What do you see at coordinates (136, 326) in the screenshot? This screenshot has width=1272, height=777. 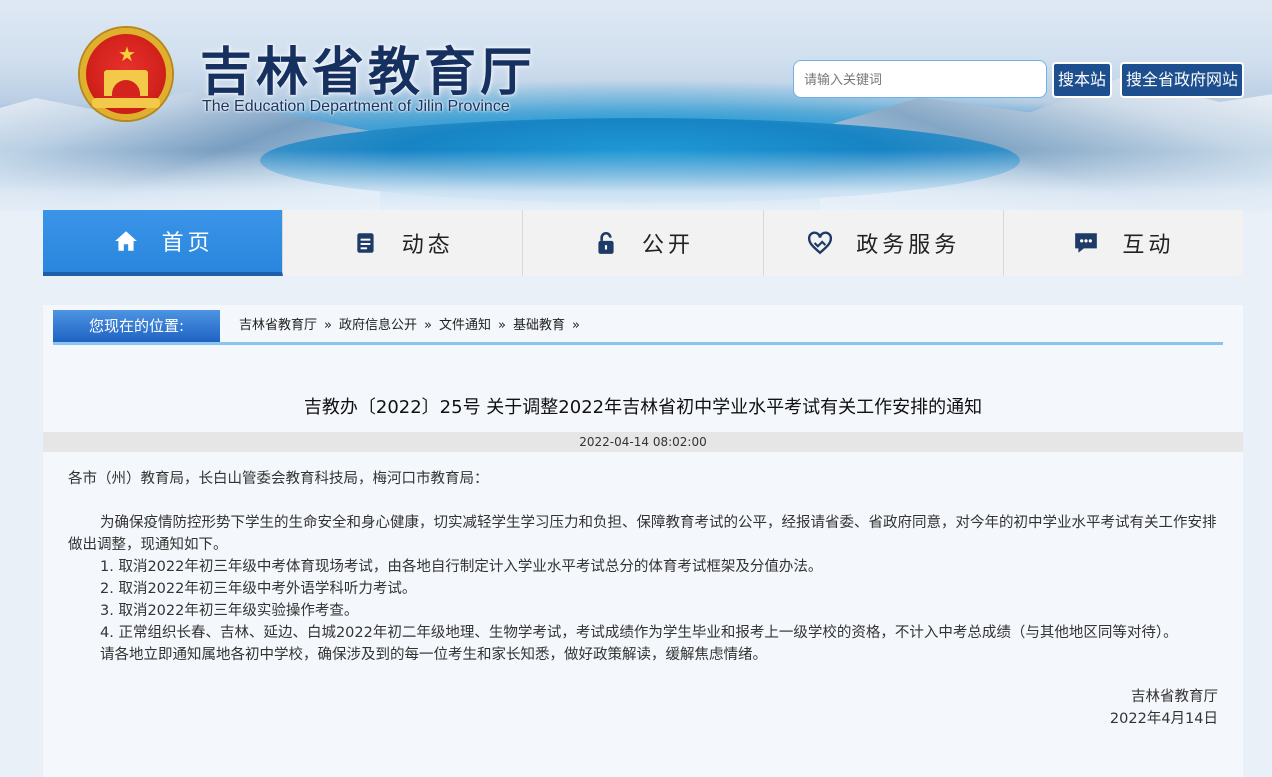 I see `breadcrumb-label: 您现在的位置:` at bounding box center [136, 326].